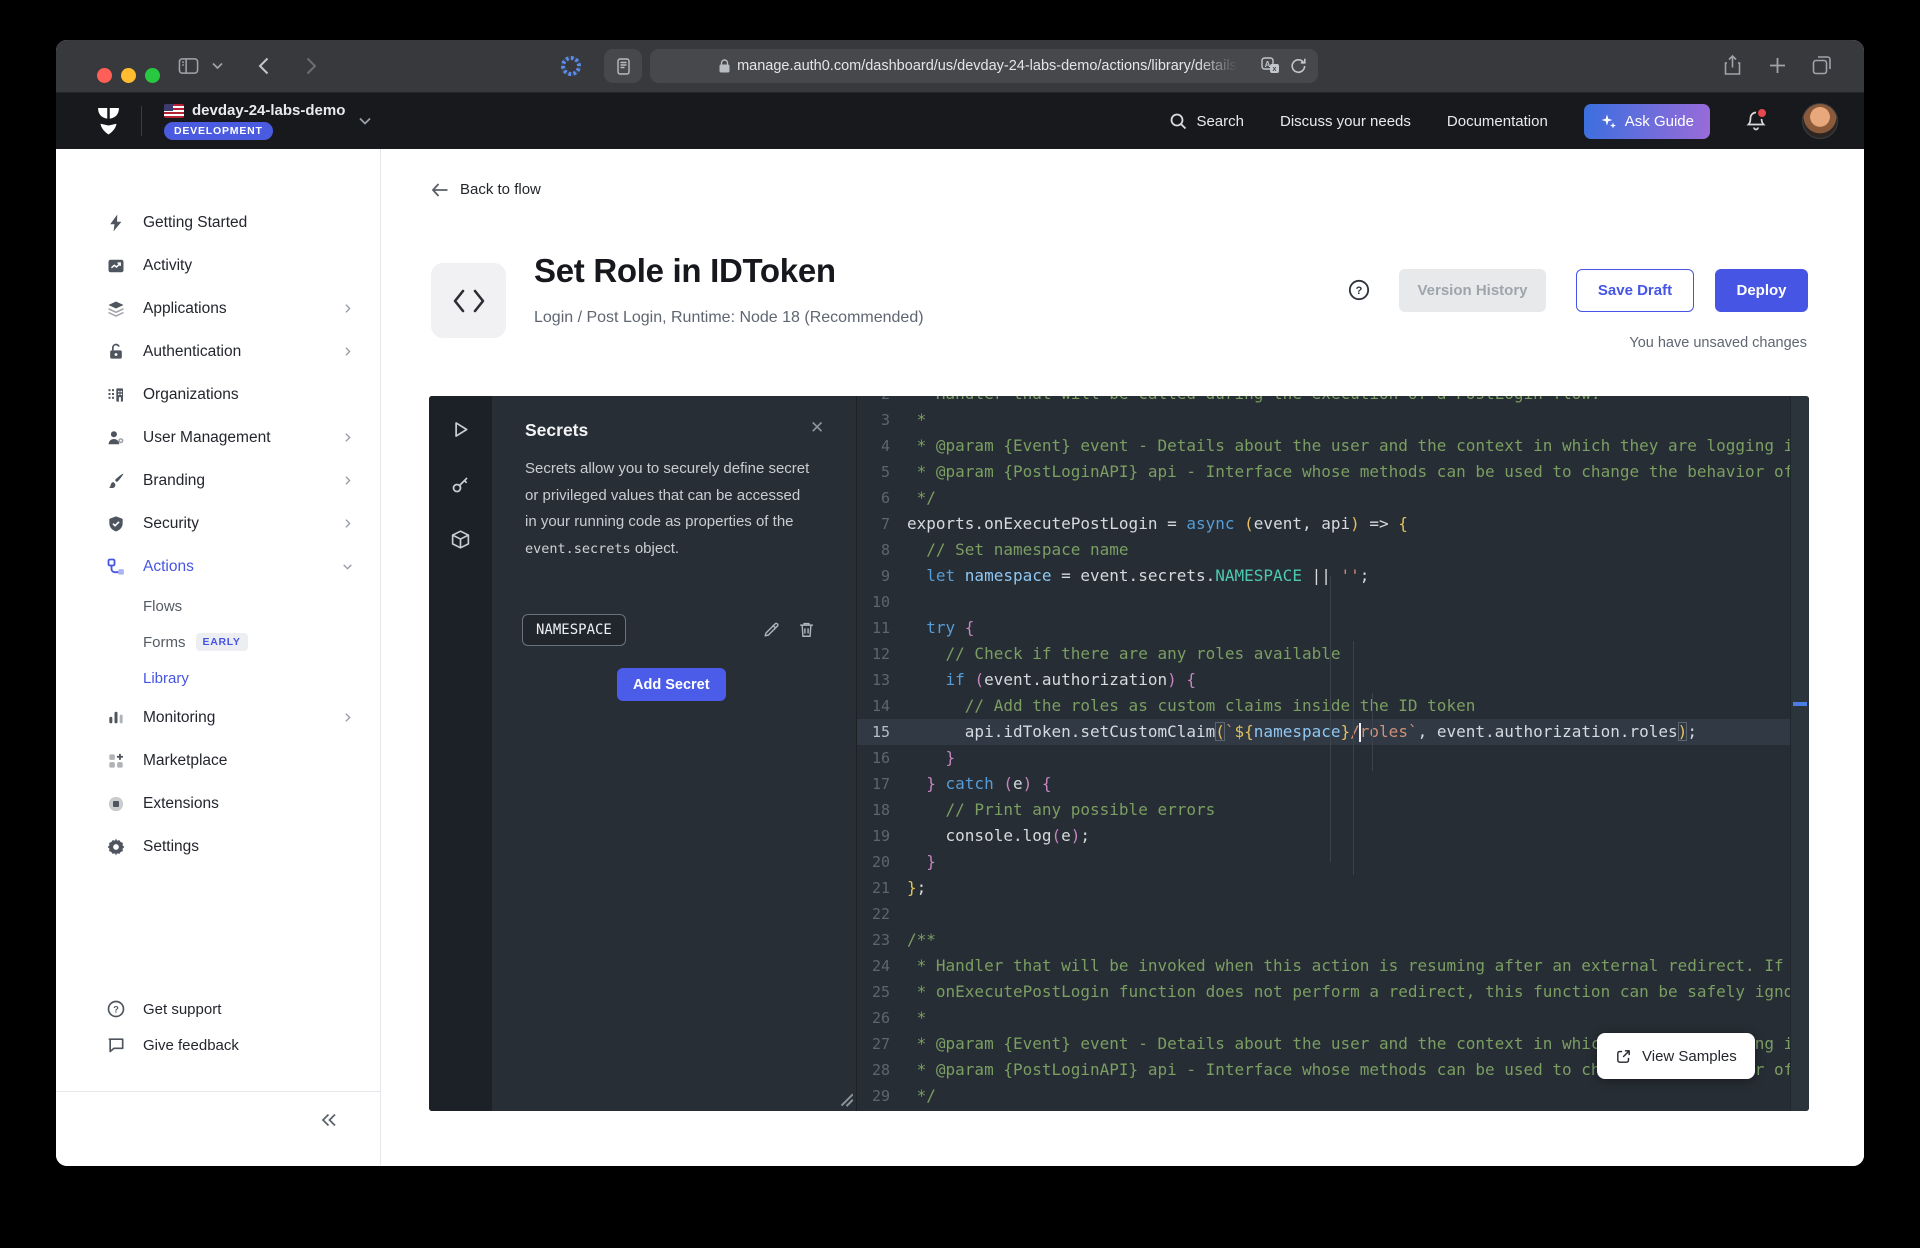 This screenshot has height=1248, width=1920. I want to click on nav-divider, so click(141, 121).